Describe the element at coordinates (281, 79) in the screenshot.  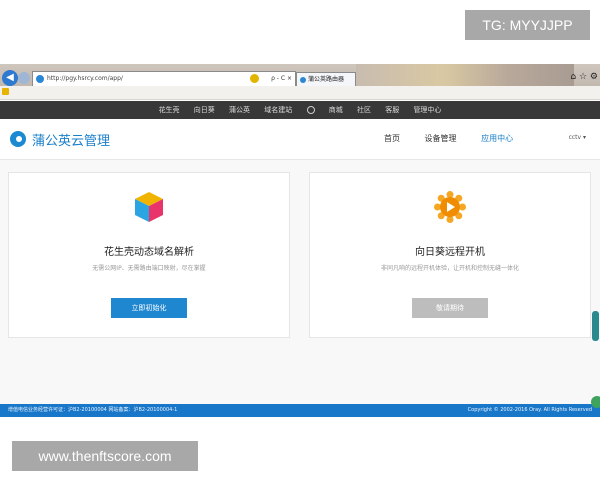
I see `address-tools: ρ - C ×` at that location.